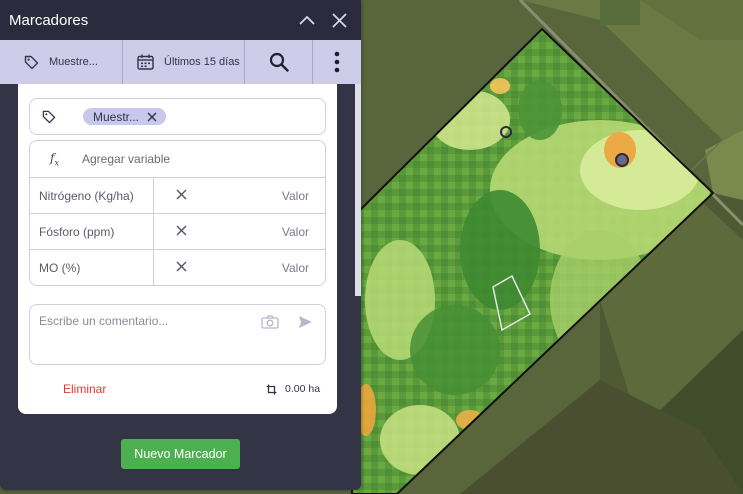  Describe the element at coordinates (177, 159) in the screenshot. I see `add-variable-button: fx Agregar variable` at that location.